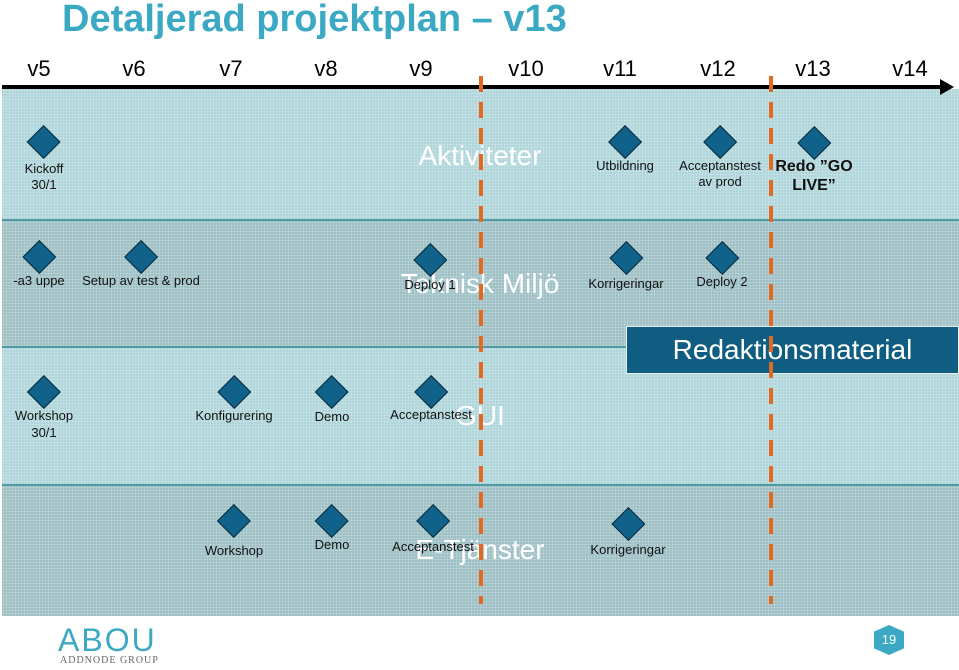 Image resolution: width=959 pixels, height=670 pixels. Describe the element at coordinates (813, 68) in the screenshot. I see `week-label: v13` at that location.